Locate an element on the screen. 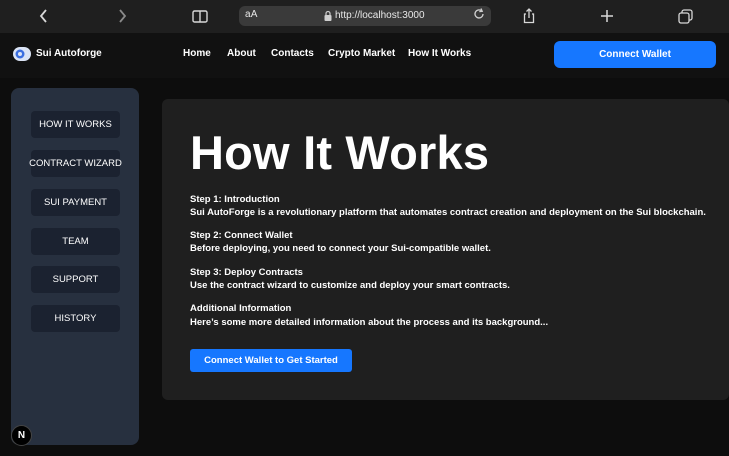 The width and height of the screenshot is (729, 456). reload-icon is located at coordinates (479, 15).